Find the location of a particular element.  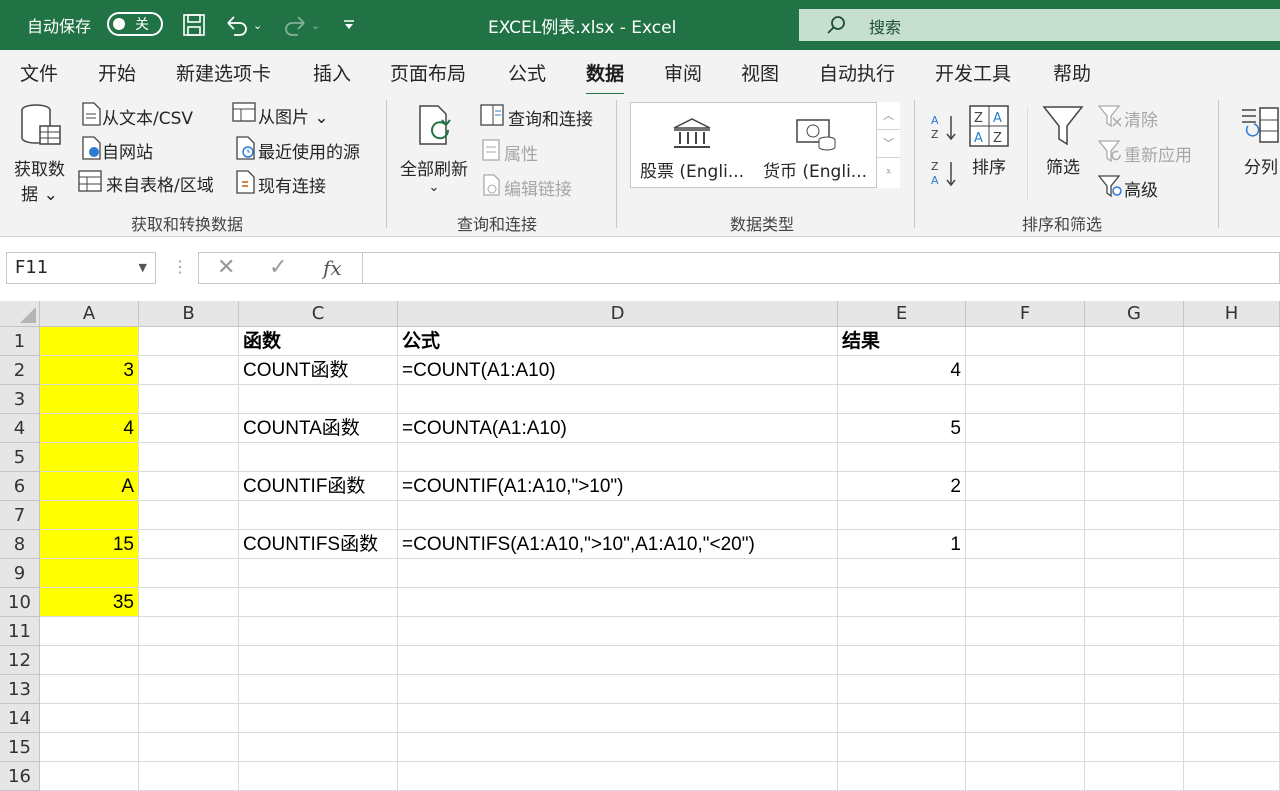

cell-a15 is located at coordinates (89, 747).